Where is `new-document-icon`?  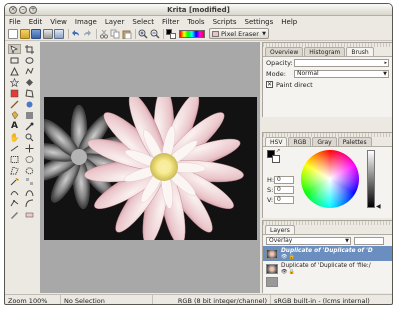
new-document-icon is located at coordinates (13, 33).